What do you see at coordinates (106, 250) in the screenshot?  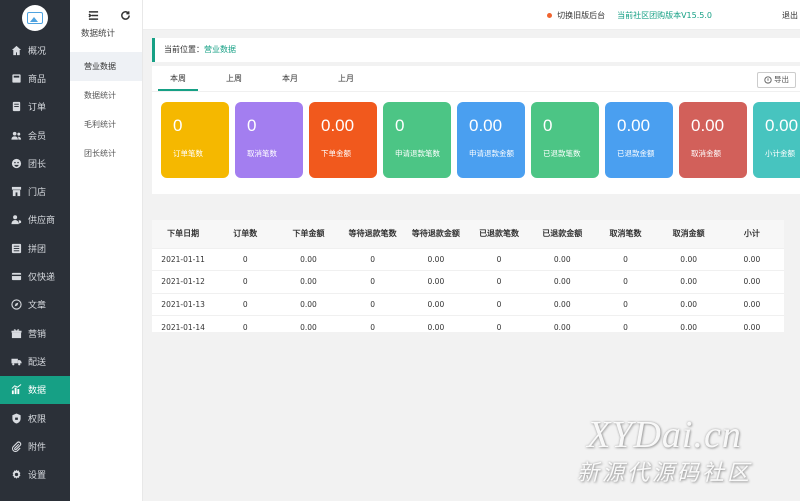 I see `submenu: 数据统计 营业数据 数据统计 毛利统计 团长统计` at bounding box center [106, 250].